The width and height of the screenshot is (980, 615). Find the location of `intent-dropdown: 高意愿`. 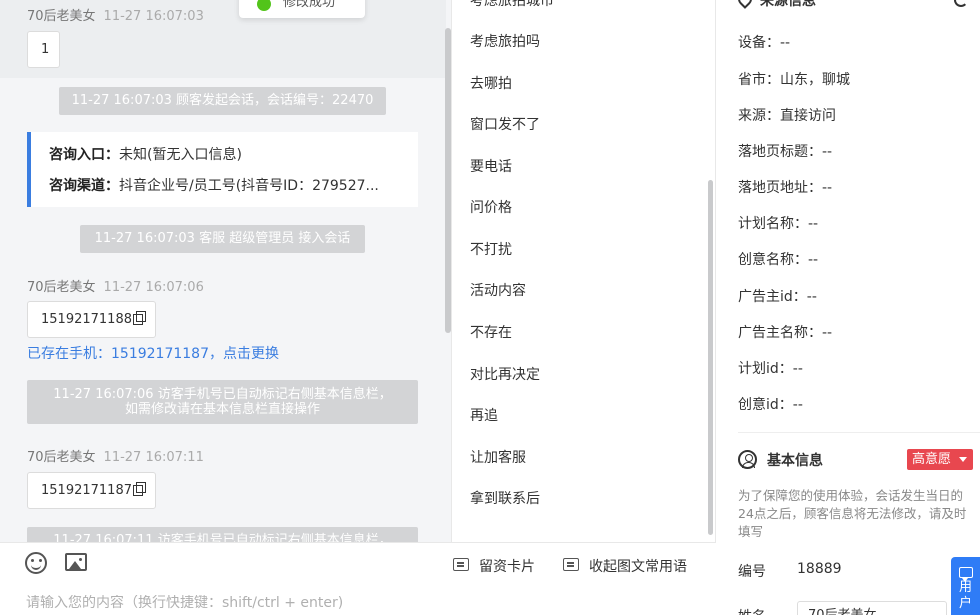

intent-dropdown: 高意愿 is located at coordinates (940, 459).